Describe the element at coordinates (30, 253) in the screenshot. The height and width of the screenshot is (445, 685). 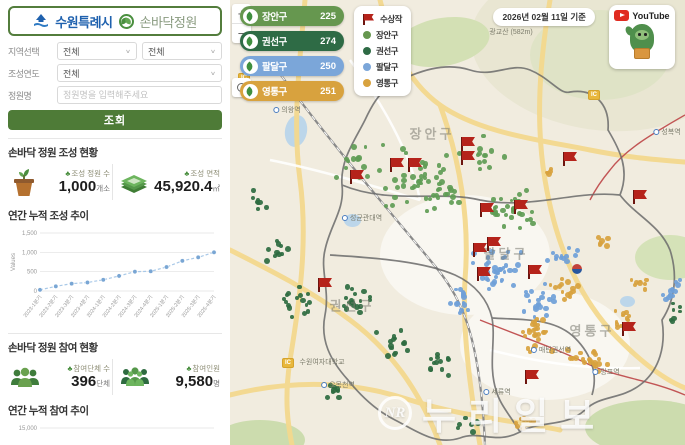
I see `svg-text: 1,000` at that location.